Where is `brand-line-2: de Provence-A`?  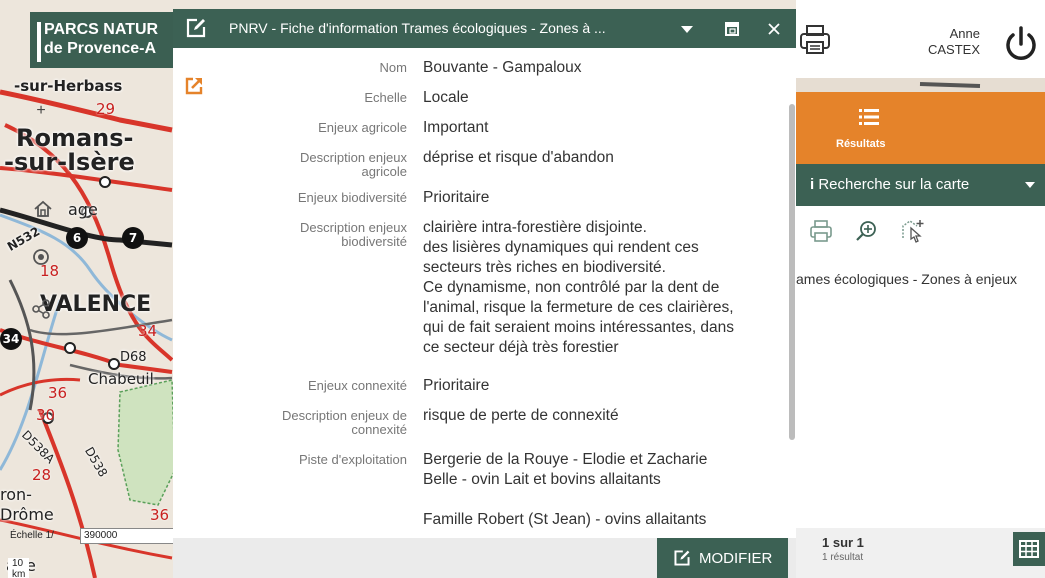
brand-line-2: de Provence-A is located at coordinates (100, 48).